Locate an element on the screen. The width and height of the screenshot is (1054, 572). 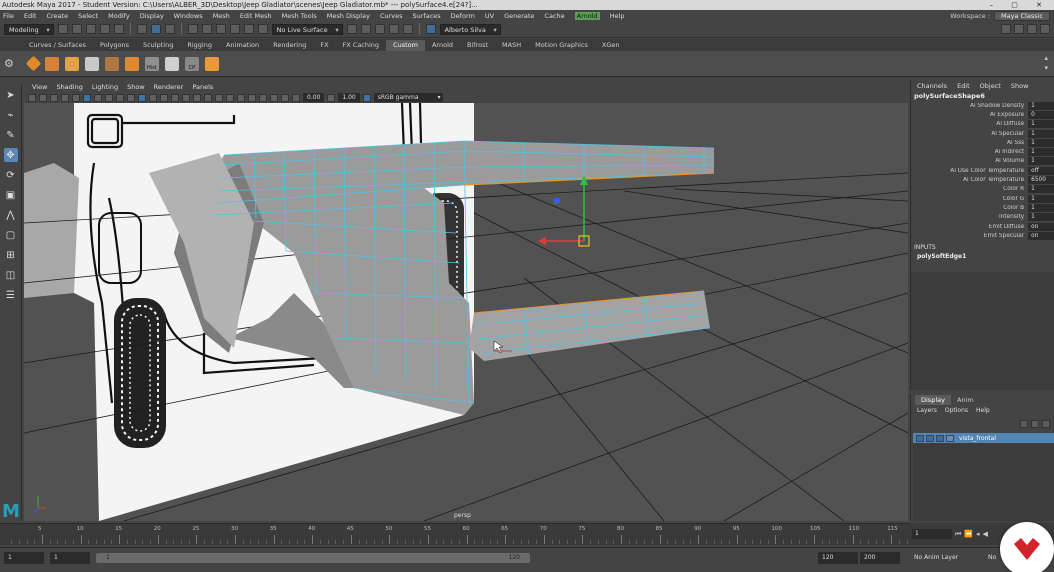
select-component-icon is located at coordinates (169, 29).